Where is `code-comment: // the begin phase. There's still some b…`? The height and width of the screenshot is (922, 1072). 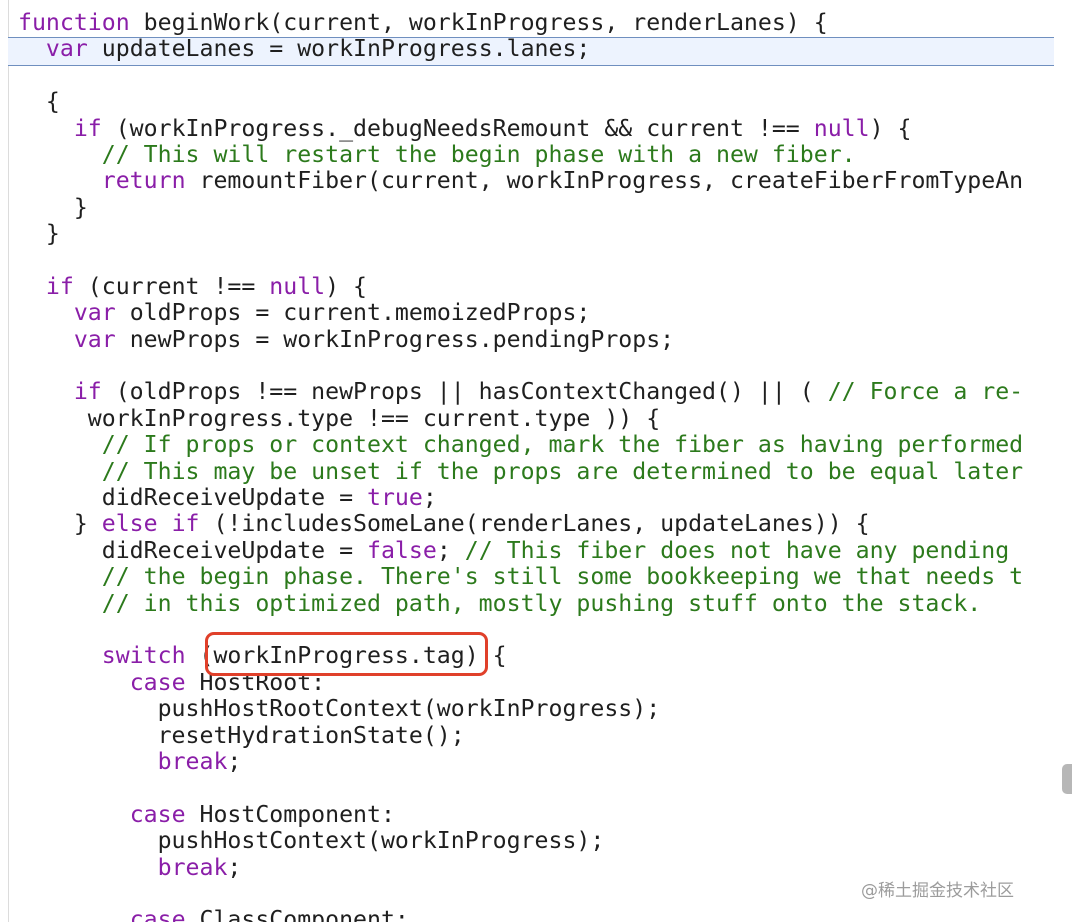 code-comment: // the begin phase. There's still some b… is located at coordinates (562, 577).